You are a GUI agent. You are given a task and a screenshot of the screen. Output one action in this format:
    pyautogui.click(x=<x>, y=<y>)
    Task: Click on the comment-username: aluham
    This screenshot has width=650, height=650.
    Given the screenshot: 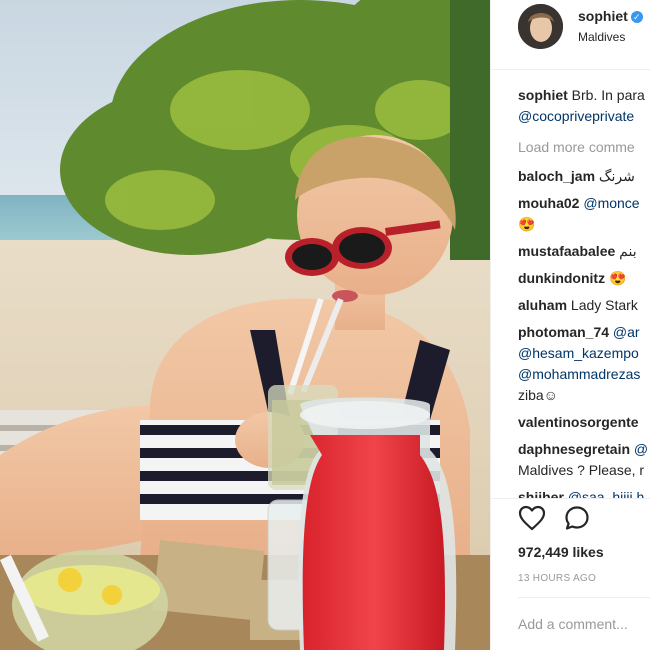 What is the action you would take?
    pyautogui.click(x=542, y=305)
    